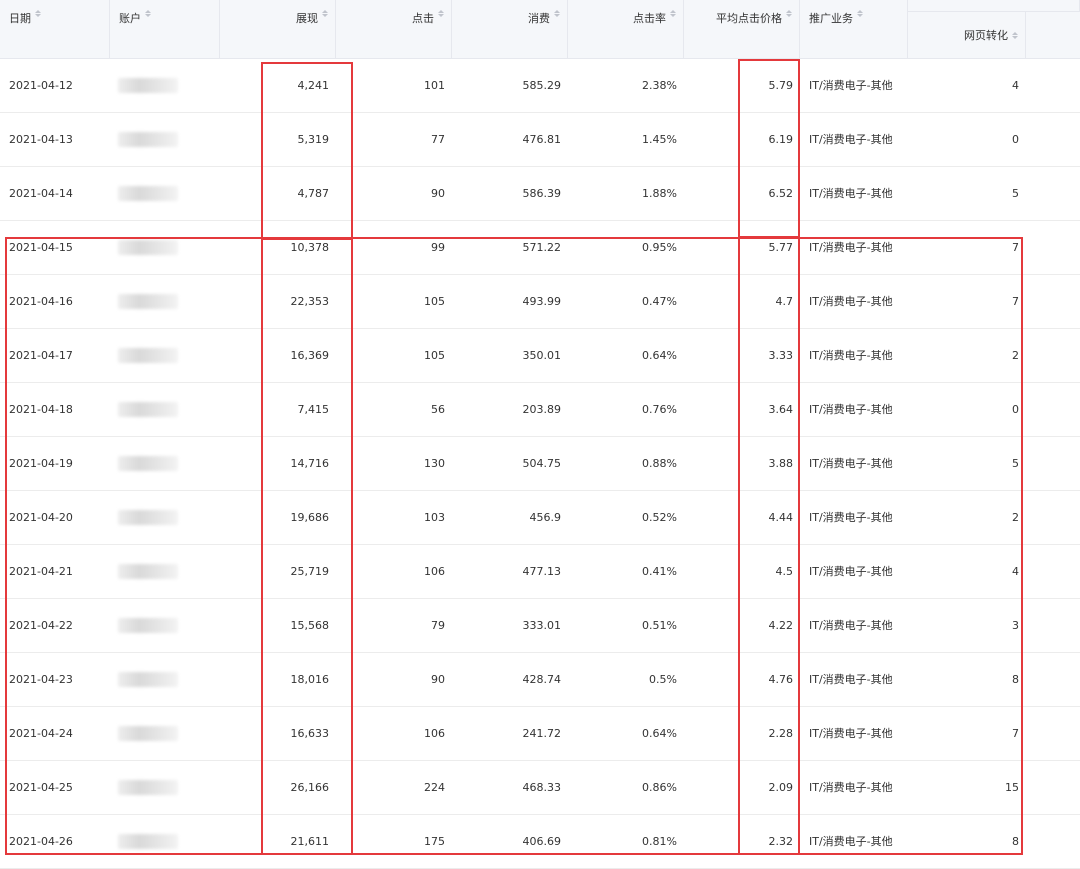  Describe the element at coordinates (854, 29) in the screenshot. I see `column-header-business: 推广业务` at that location.